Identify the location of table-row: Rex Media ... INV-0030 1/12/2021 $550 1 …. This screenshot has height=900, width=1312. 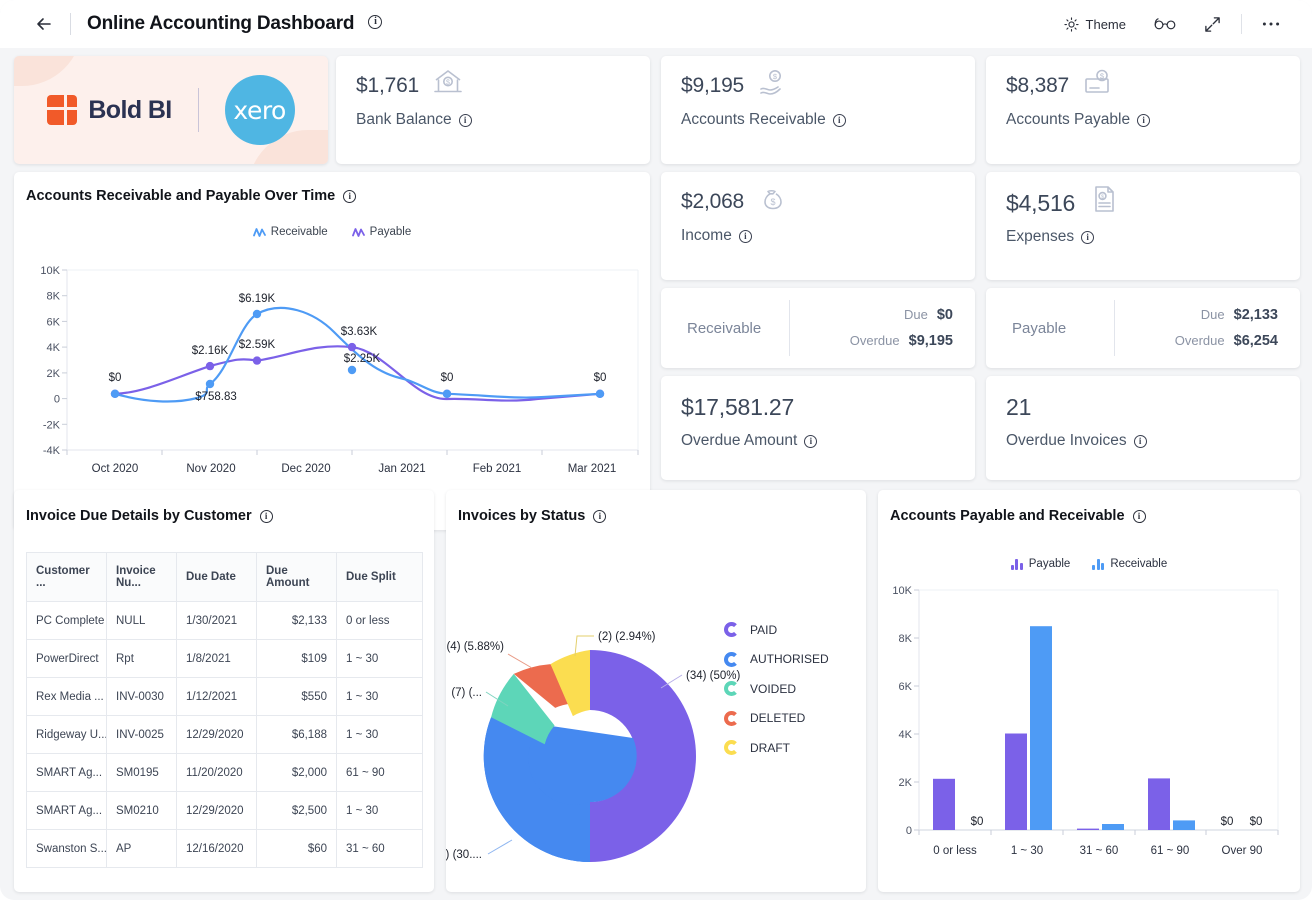
(224, 696).